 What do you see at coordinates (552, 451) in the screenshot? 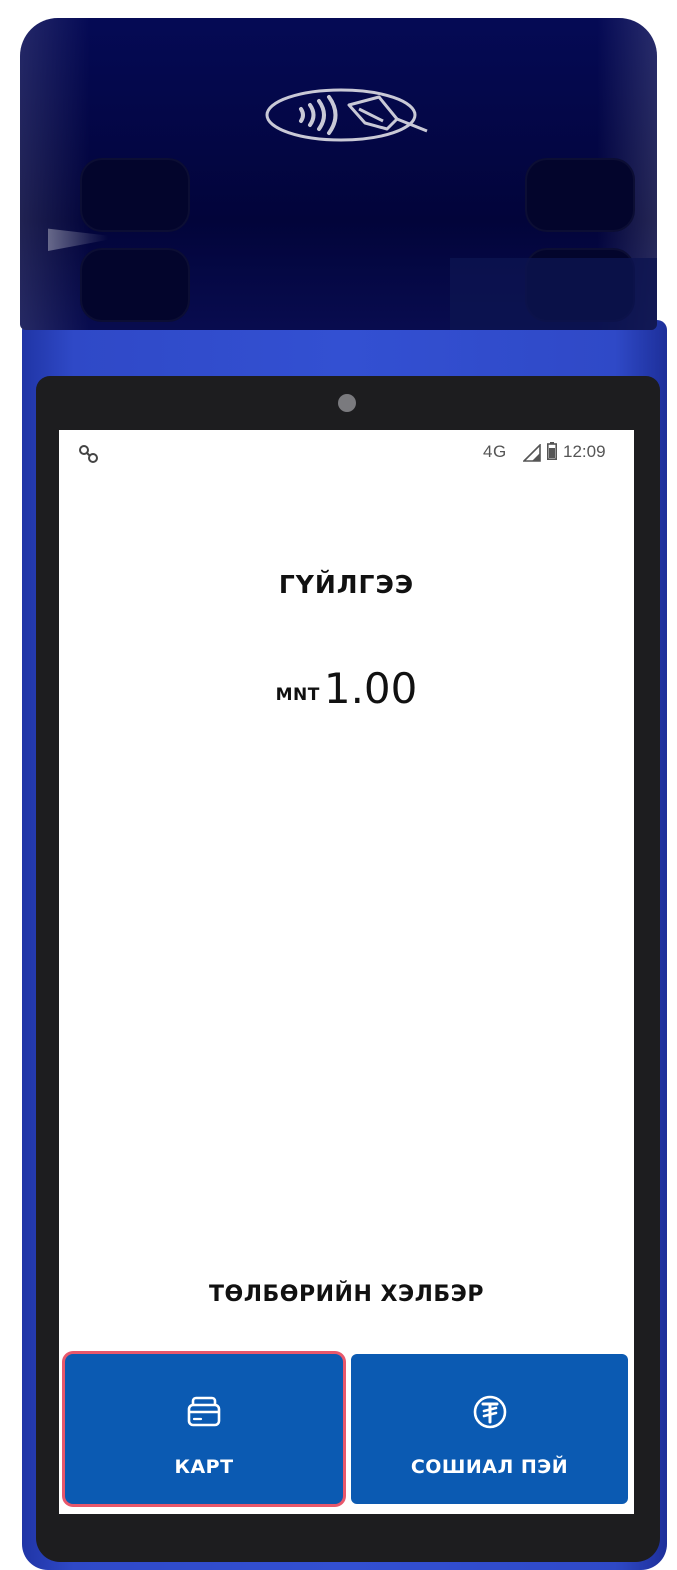
I see `battery-icon` at bounding box center [552, 451].